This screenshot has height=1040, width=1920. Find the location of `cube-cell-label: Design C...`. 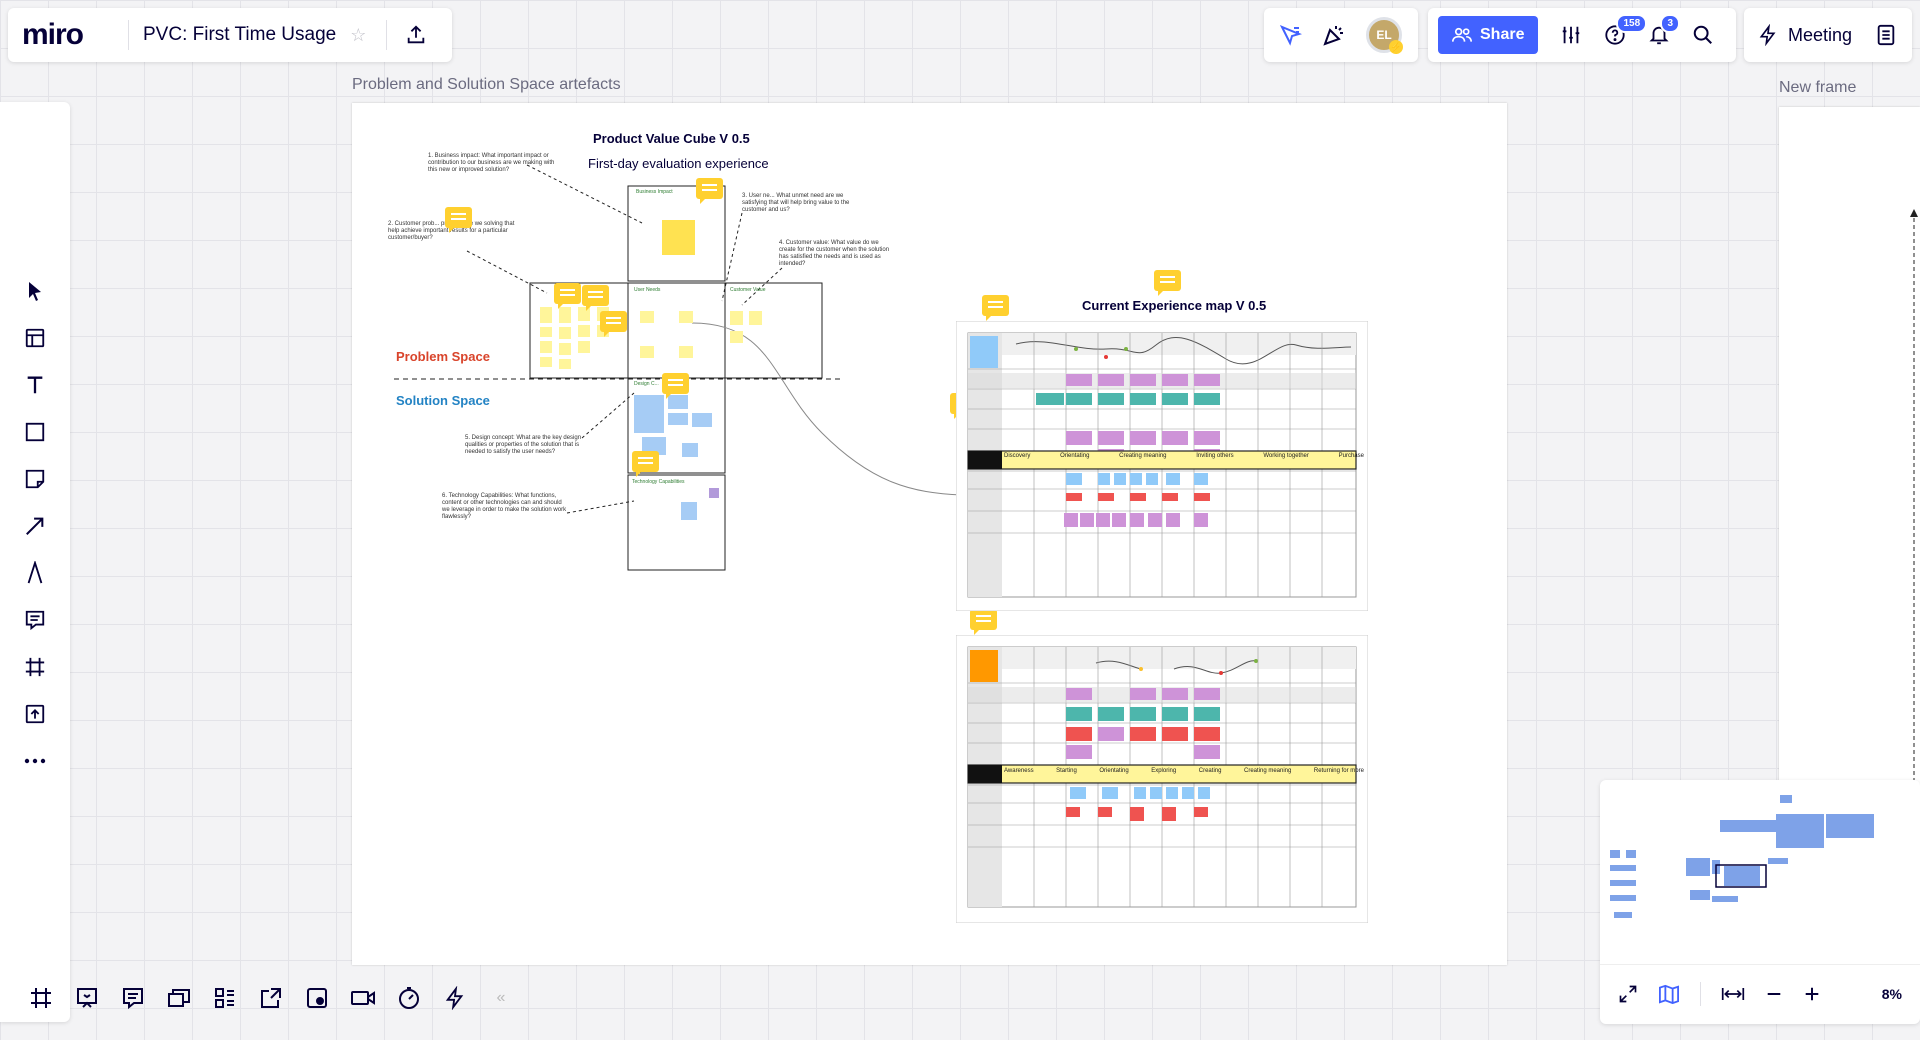

cube-cell-label: Design C... is located at coordinates (646, 384).